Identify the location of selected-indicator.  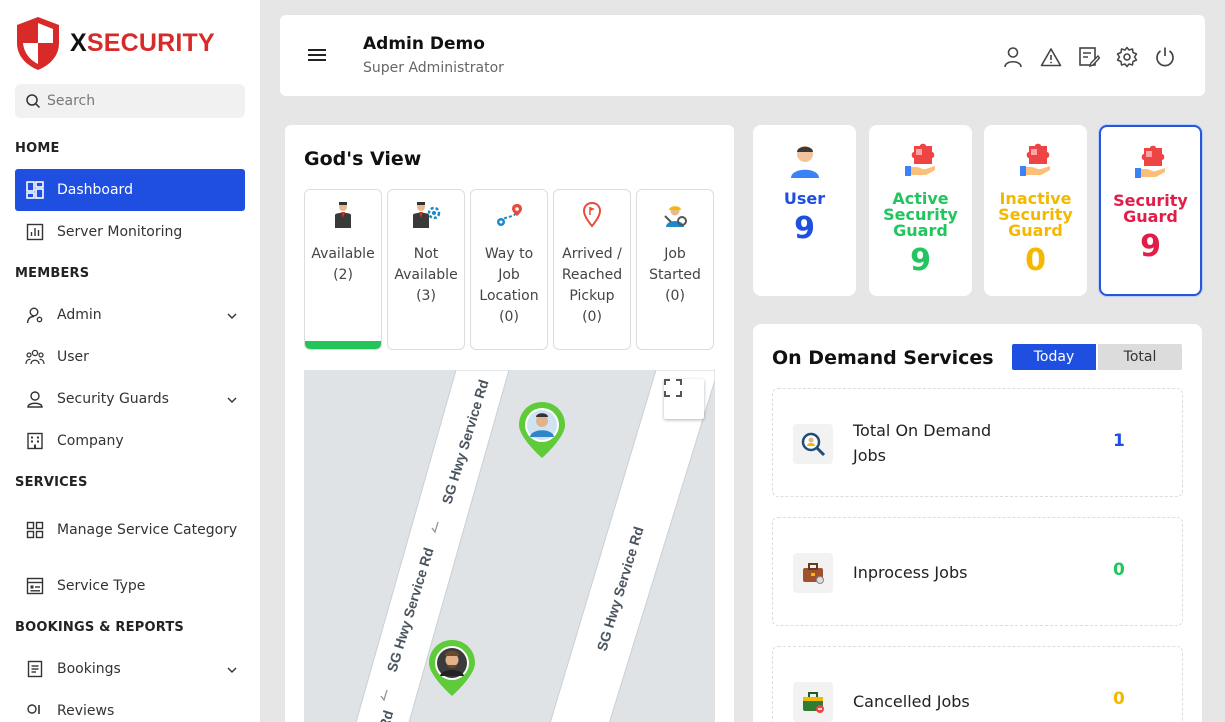
(343, 345).